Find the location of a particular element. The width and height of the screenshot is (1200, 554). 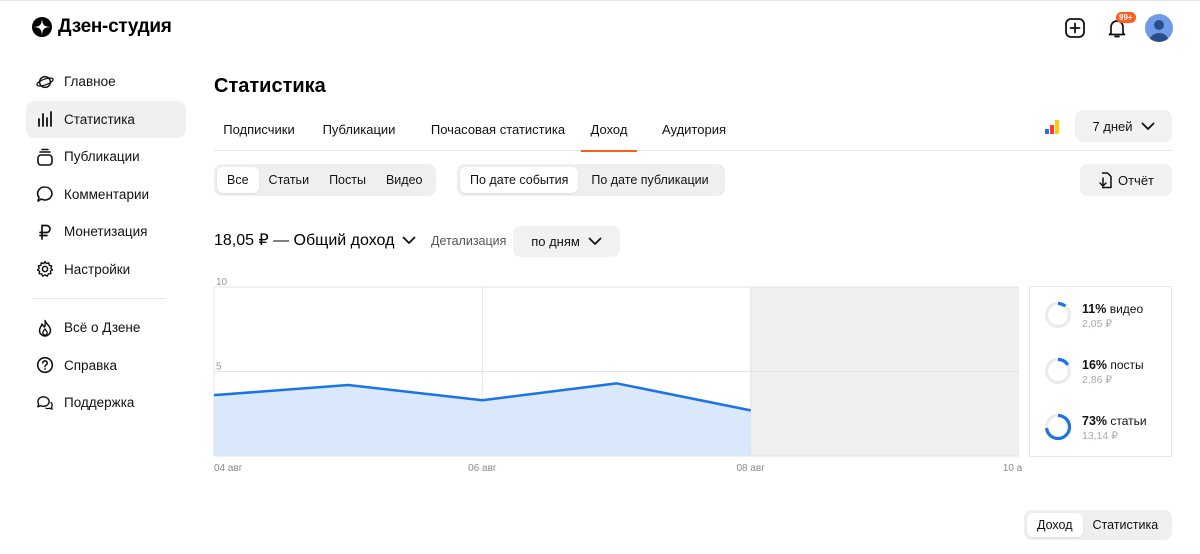

breakdown-amount: 2,05 ₽ is located at coordinates (1097, 324).